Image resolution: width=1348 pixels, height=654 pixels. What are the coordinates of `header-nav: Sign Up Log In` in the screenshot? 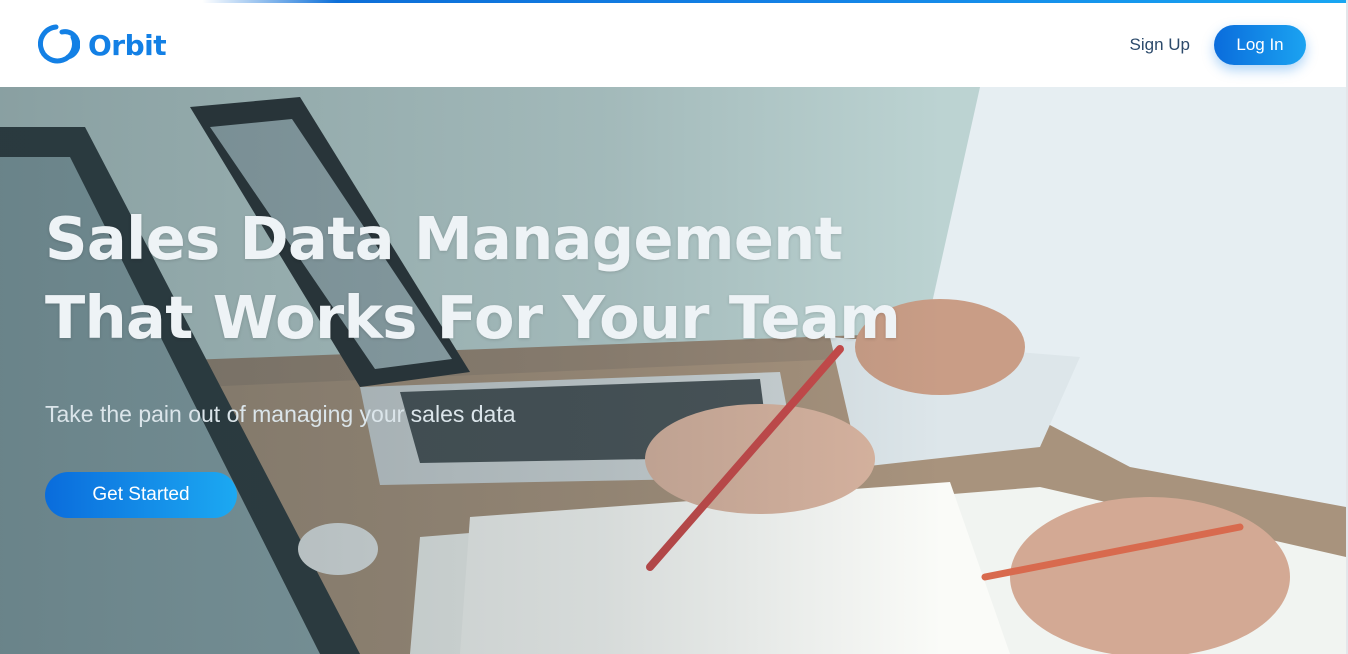 It's located at (1218, 45).